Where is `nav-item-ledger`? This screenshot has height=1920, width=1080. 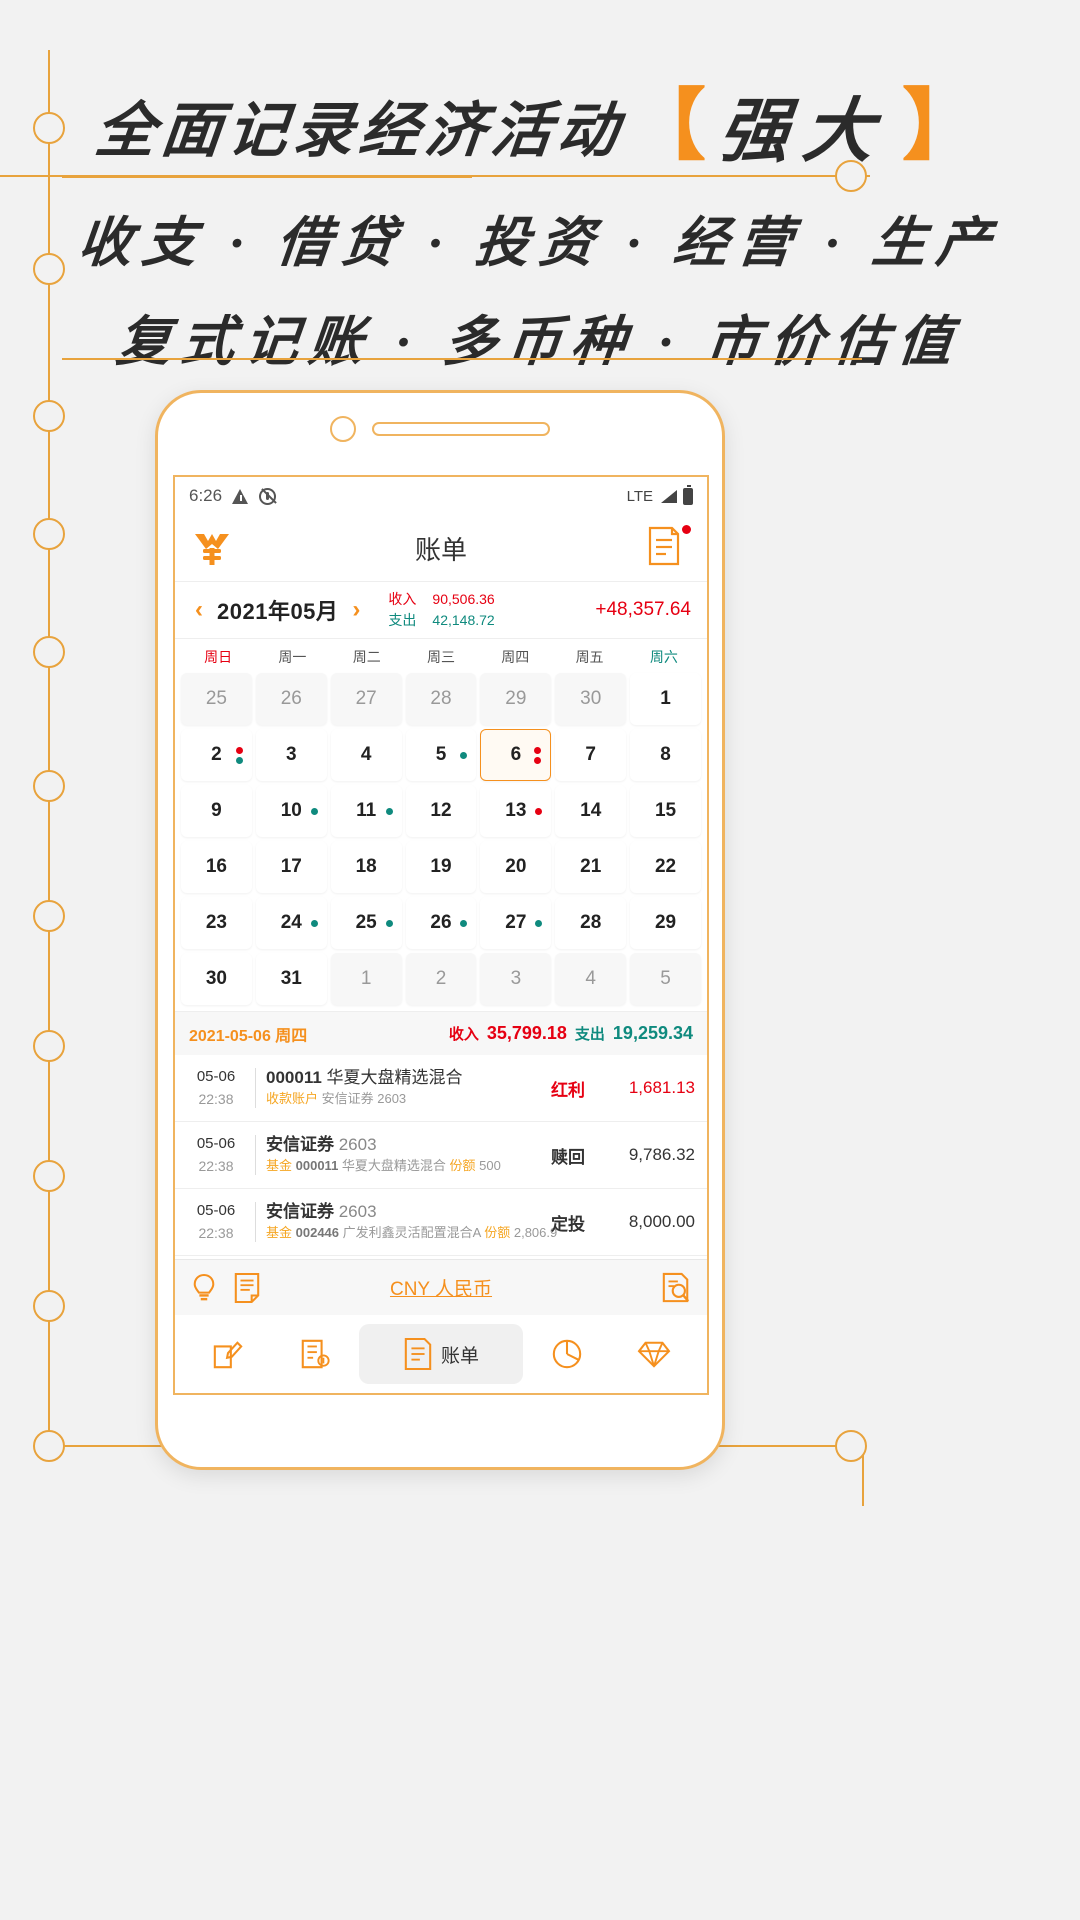
nav-item-ledger is located at coordinates (315, 1354).